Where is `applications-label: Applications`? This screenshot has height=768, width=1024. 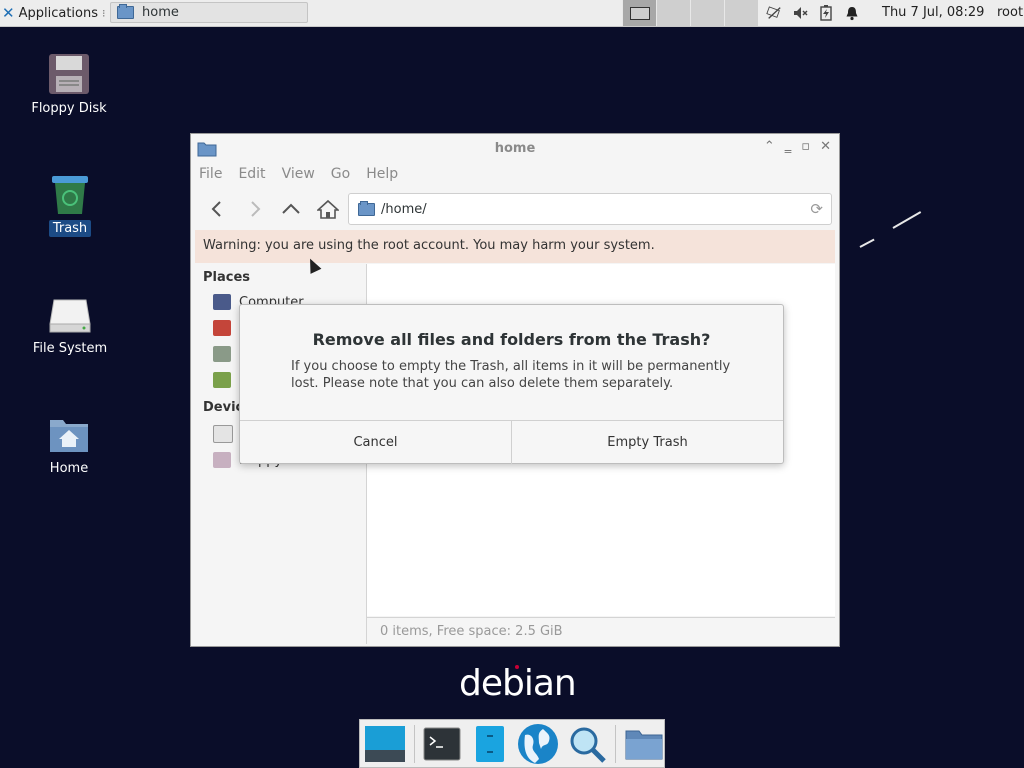 applications-label: Applications is located at coordinates (58, 13).